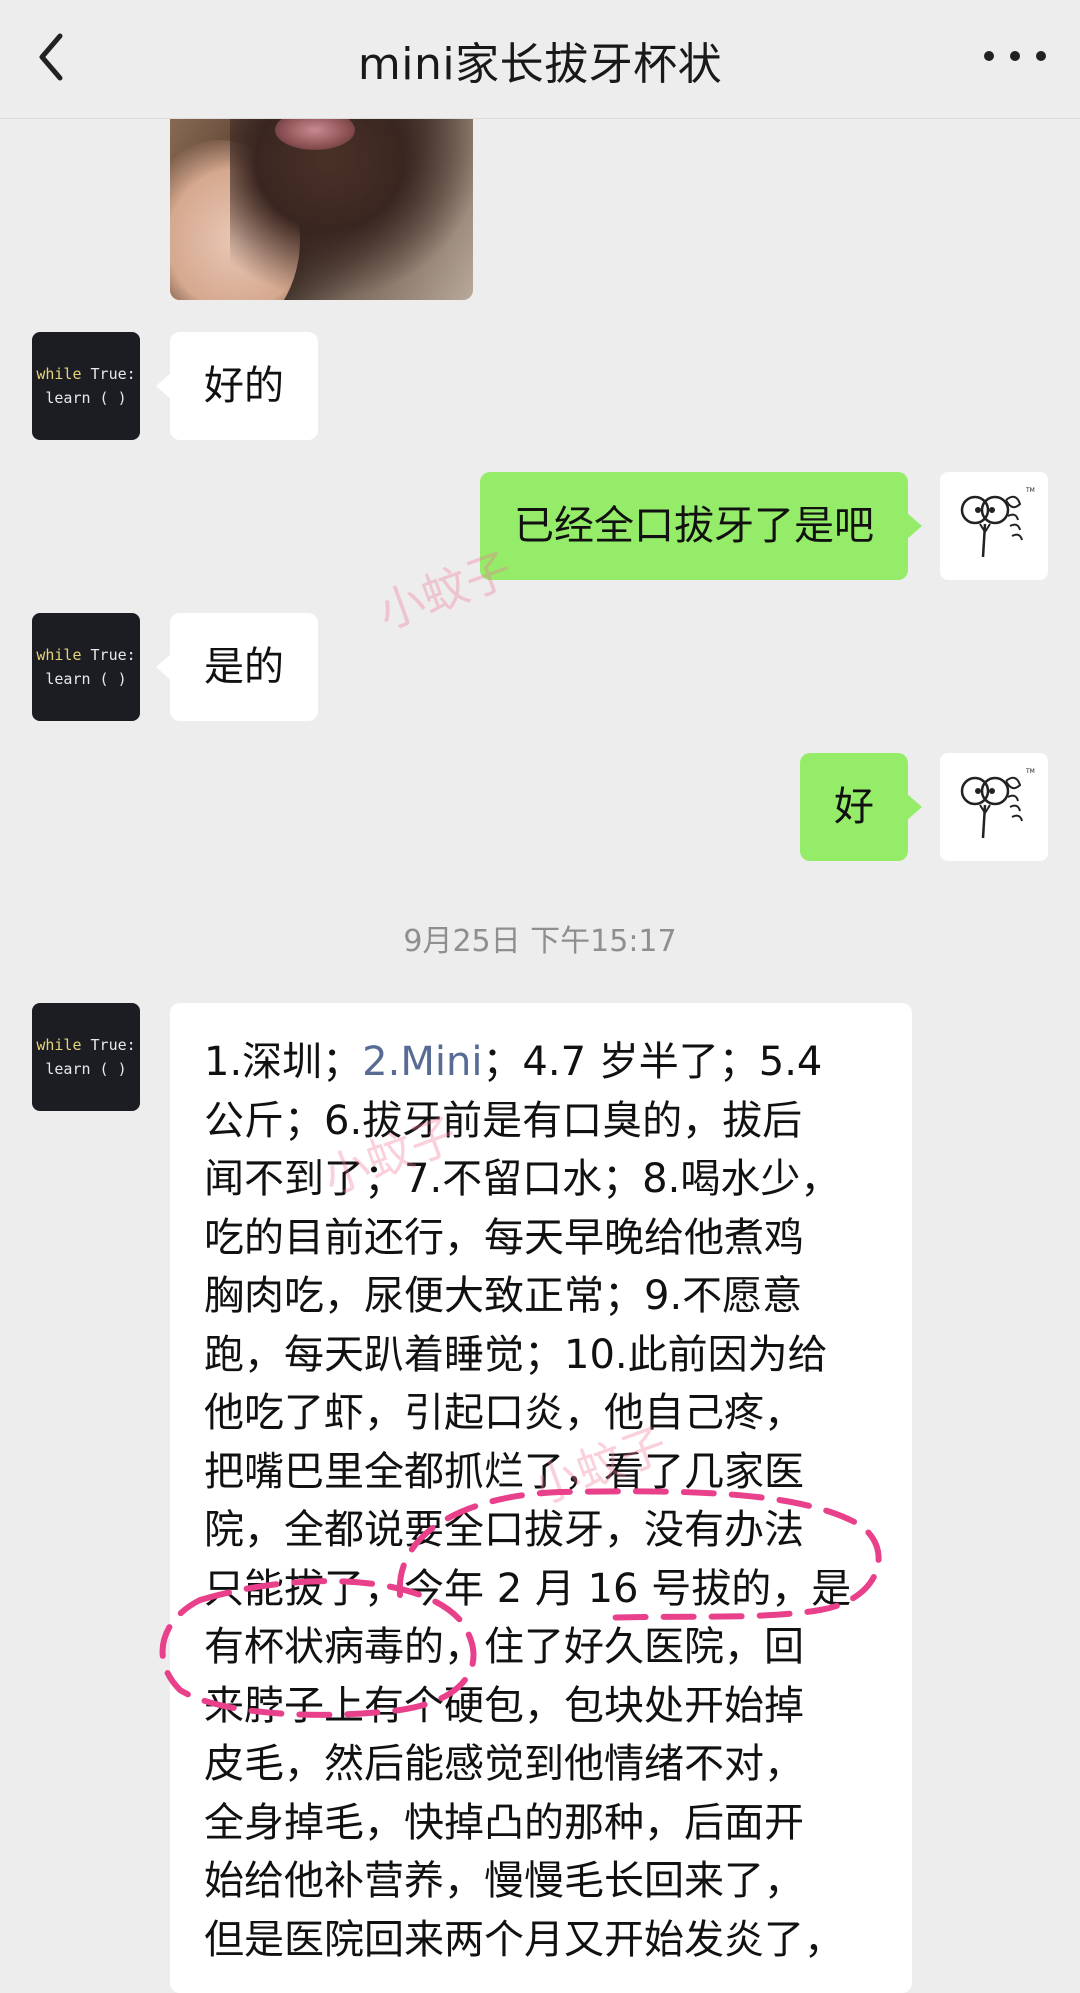 Image resolution: width=1080 pixels, height=1993 pixels. I want to click on more-options-button, so click(1015, 55).